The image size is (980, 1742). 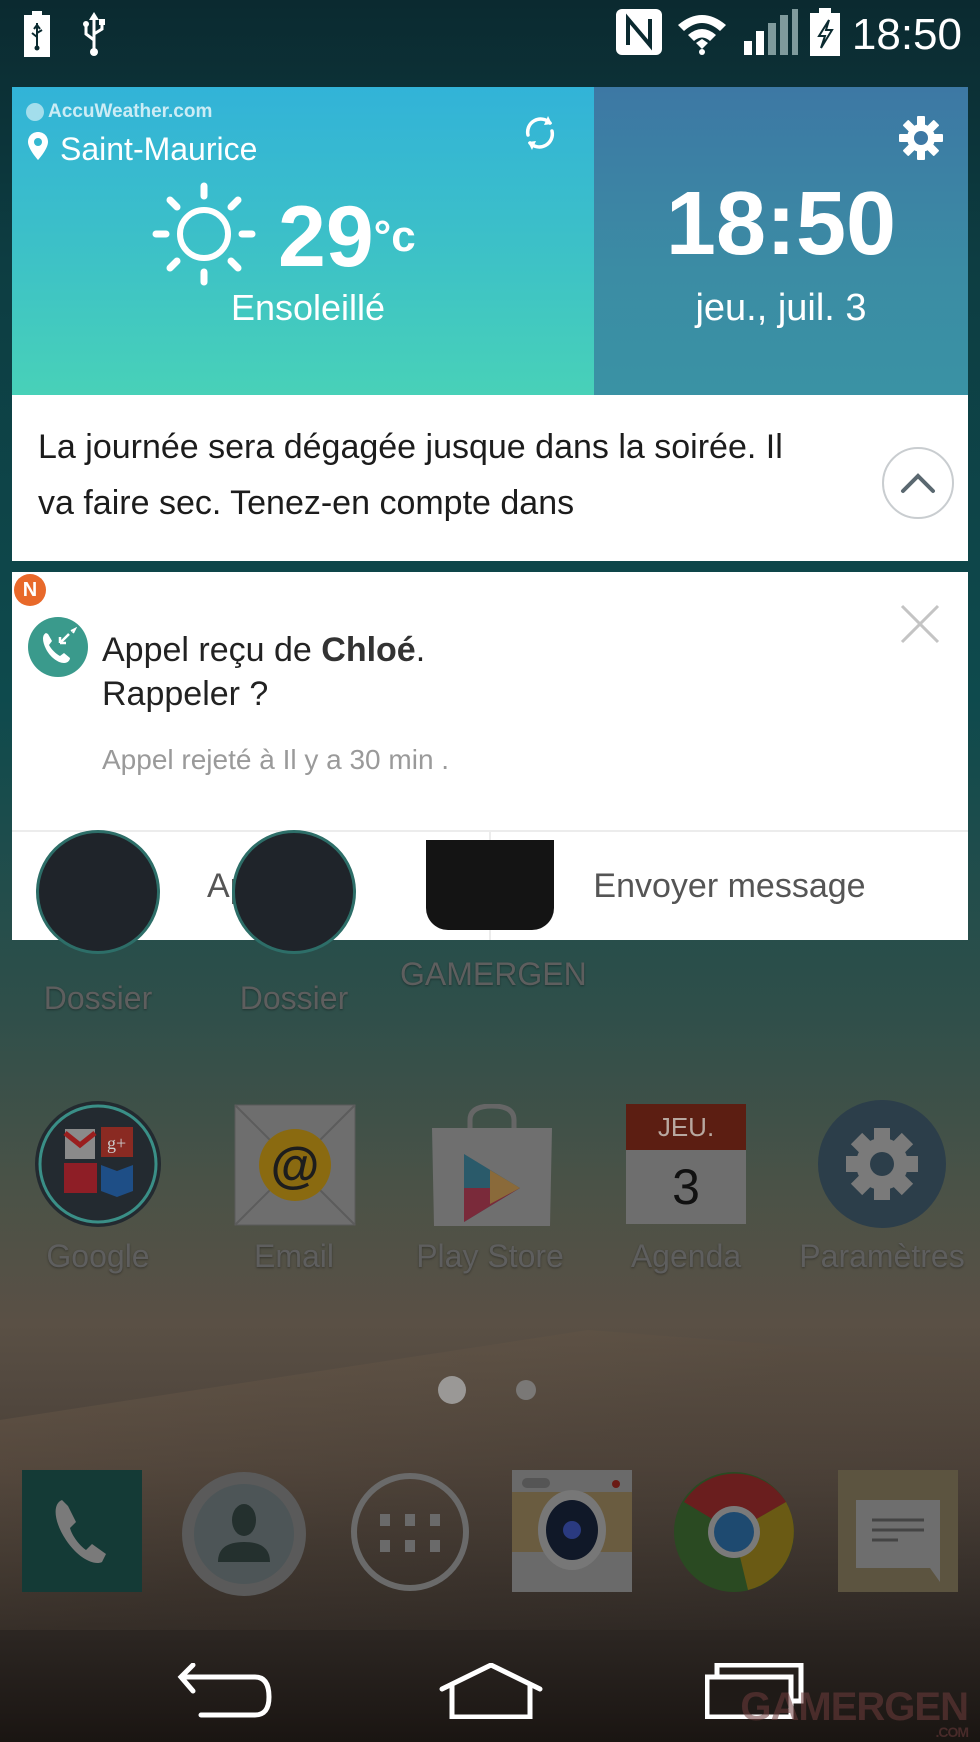 I want to click on notification-meta: Appel rejeté à Il y a 30 min ., so click(x=276, y=759).